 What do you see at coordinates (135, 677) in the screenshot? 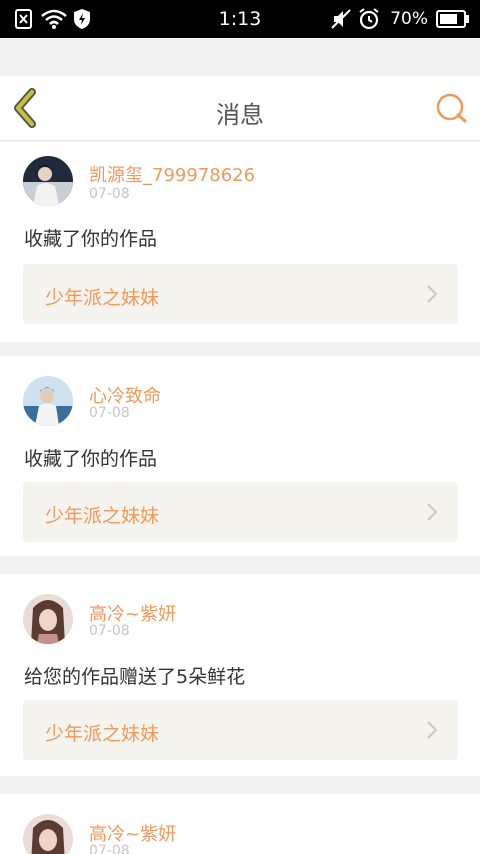
I see `message-text: 给您的作品赠送了5朵鲜花` at bounding box center [135, 677].